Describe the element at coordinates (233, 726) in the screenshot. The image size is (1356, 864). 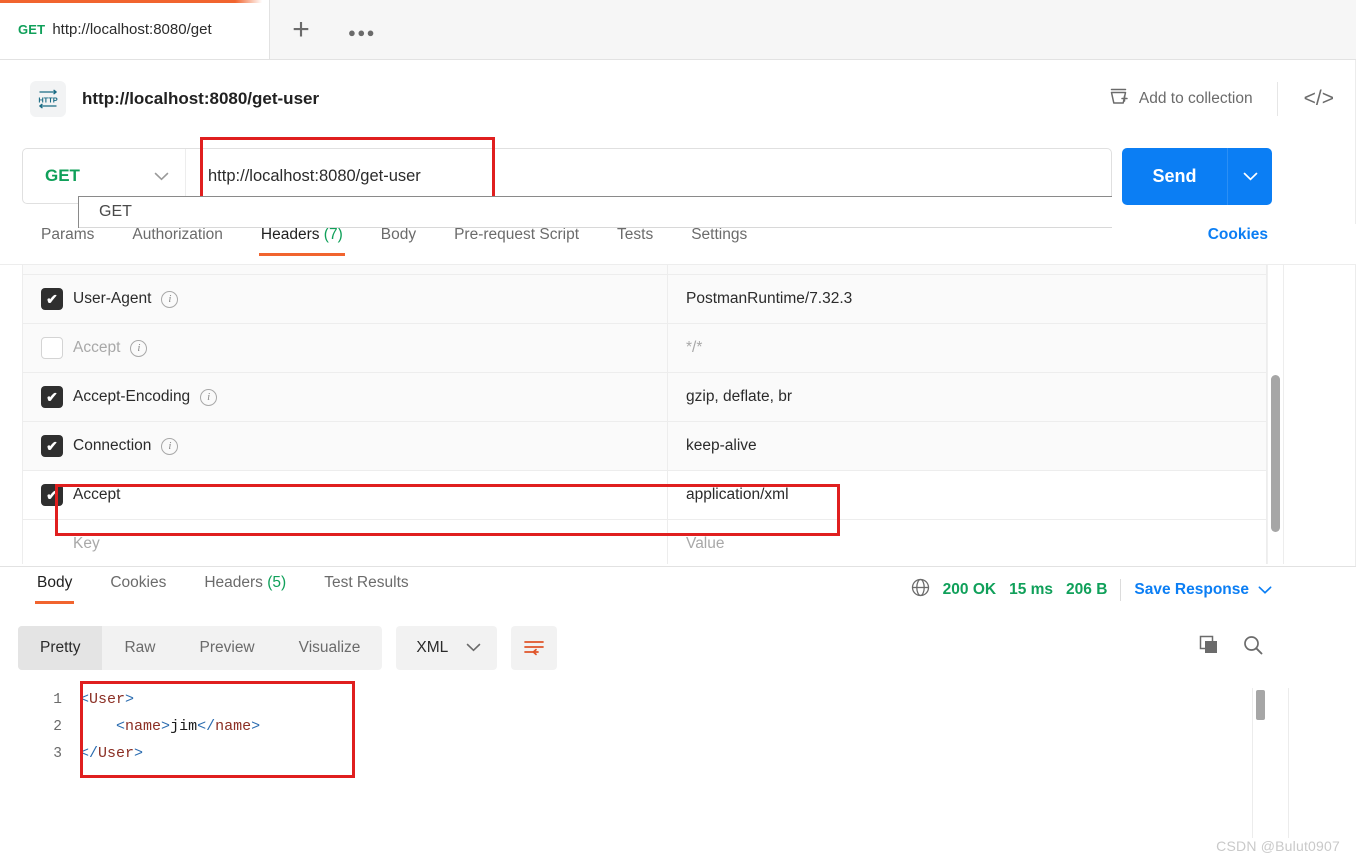
I see `code-token: name` at that location.